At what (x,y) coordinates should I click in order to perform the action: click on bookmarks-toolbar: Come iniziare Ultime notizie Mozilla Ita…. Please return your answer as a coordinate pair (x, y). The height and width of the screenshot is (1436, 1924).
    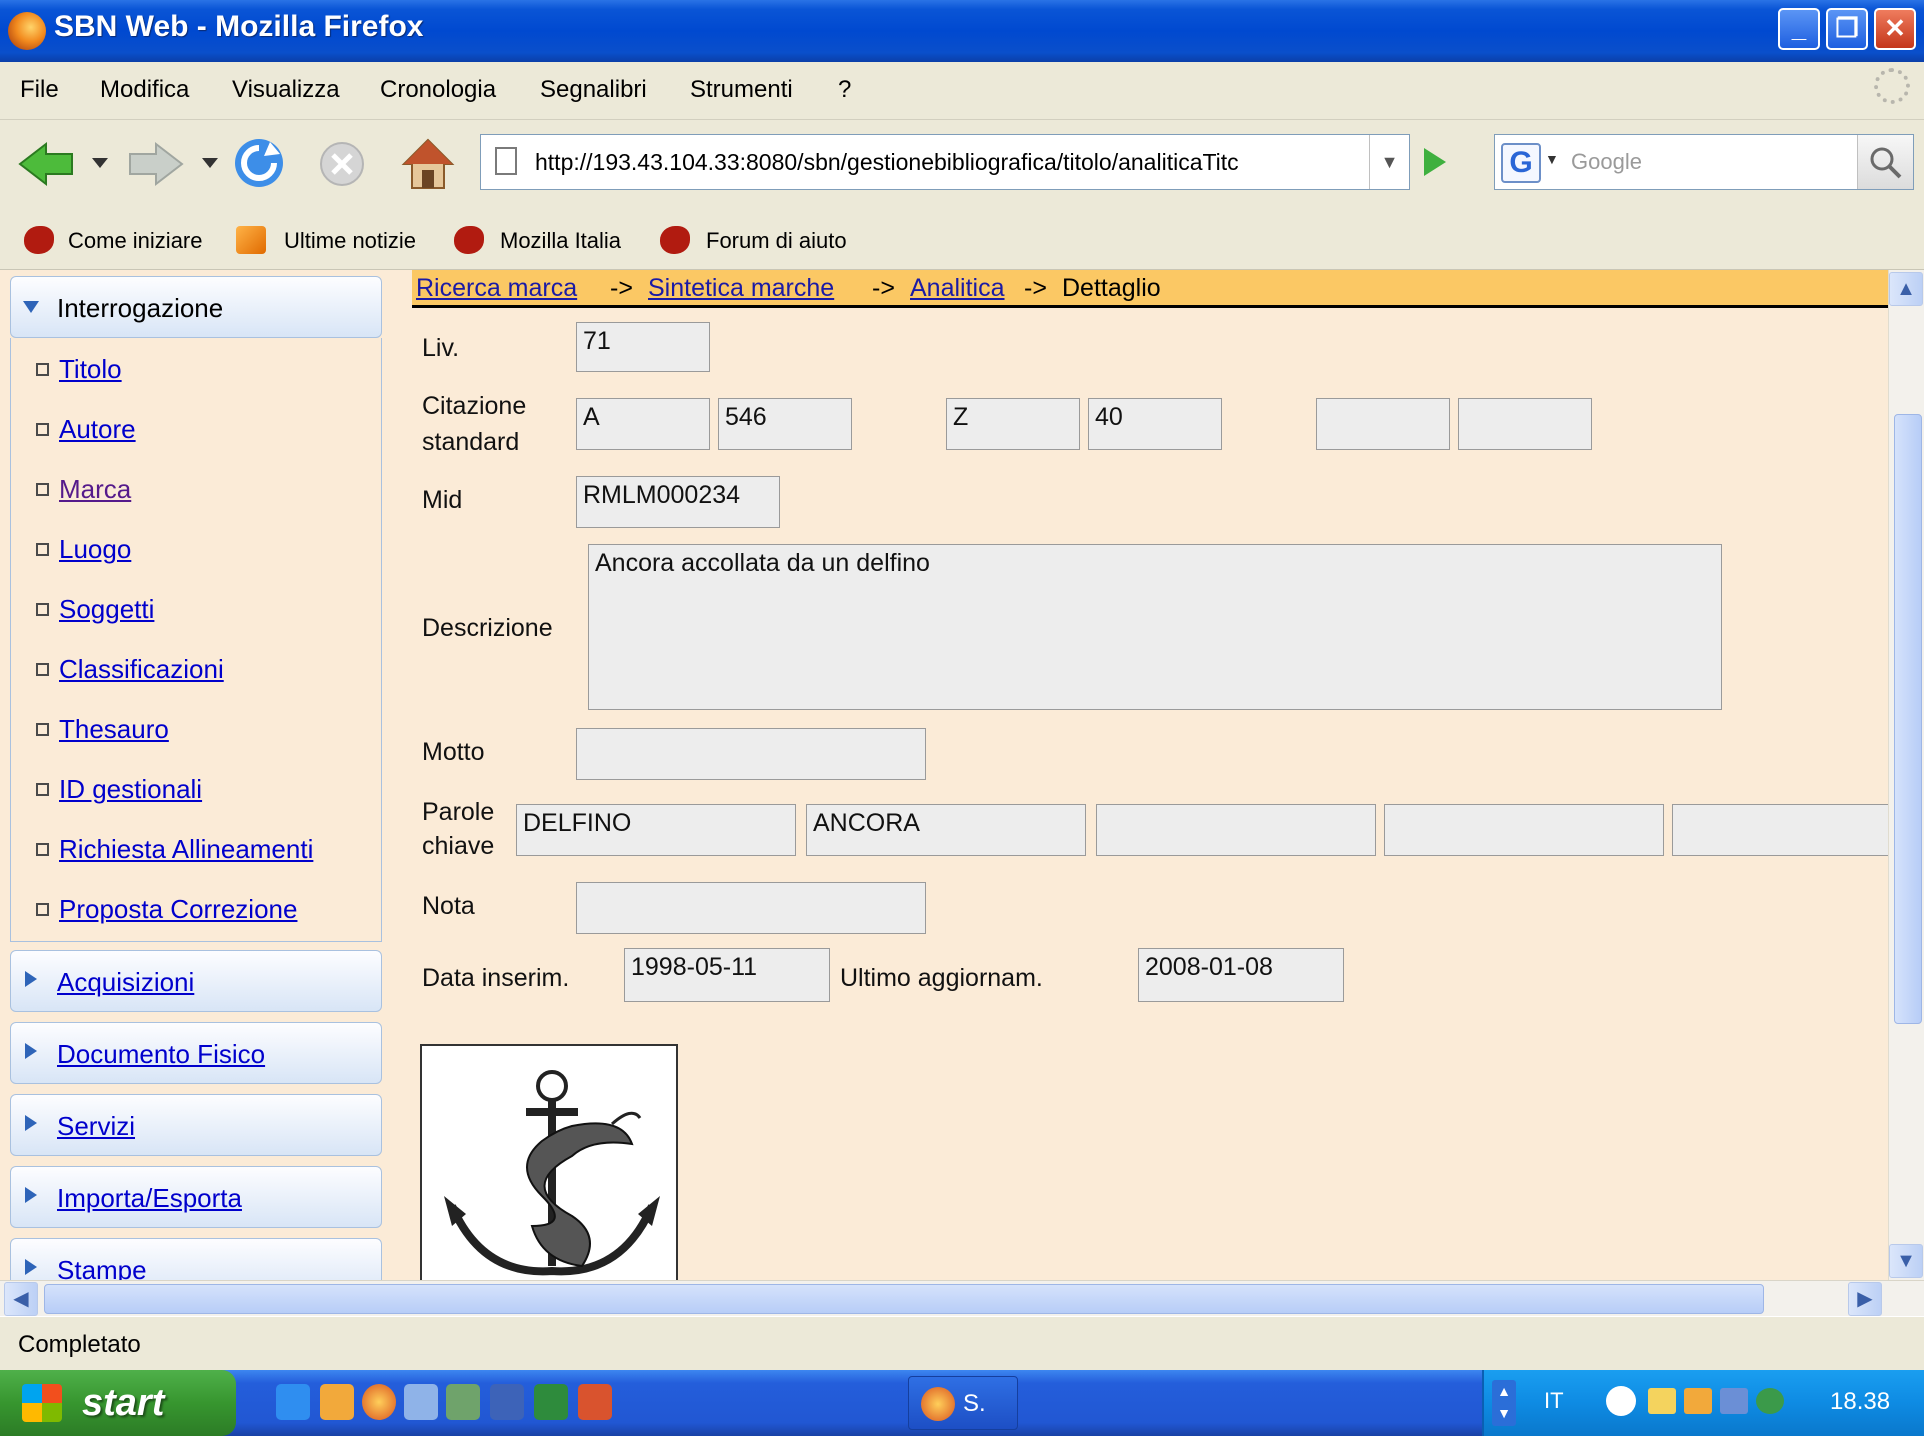
    Looking at the image, I should click on (962, 241).